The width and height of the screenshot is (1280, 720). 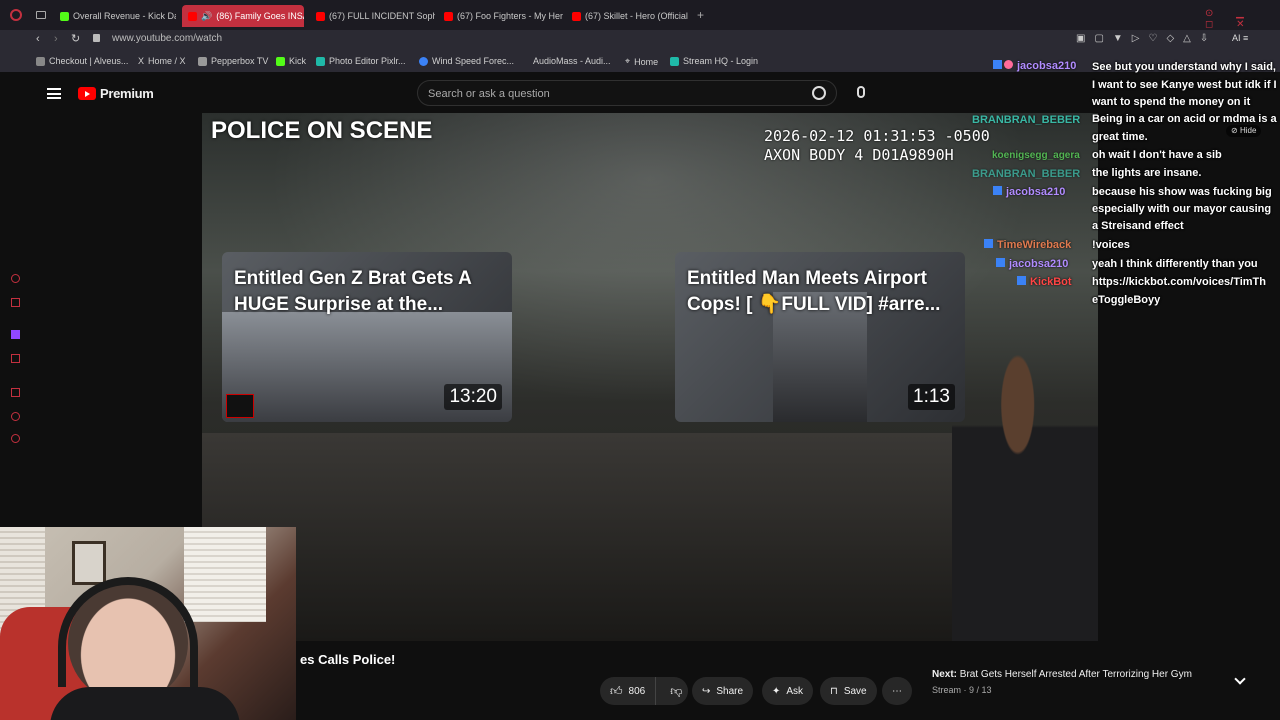 What do you see at coordinates (700, 15) in the screenshot?
I see `new-tab-button: +` at bounding box center [700, 15].